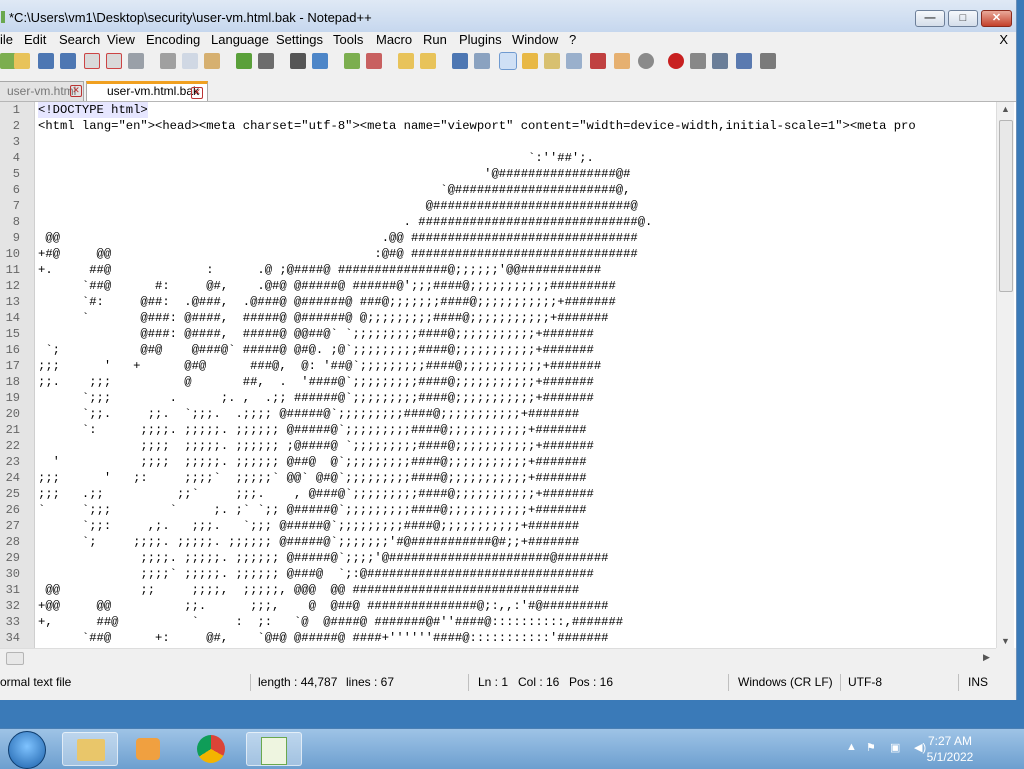  Describe the element at coordinates (406, 61) in the screenshot. I see `sync-vertical-icon` at that location.